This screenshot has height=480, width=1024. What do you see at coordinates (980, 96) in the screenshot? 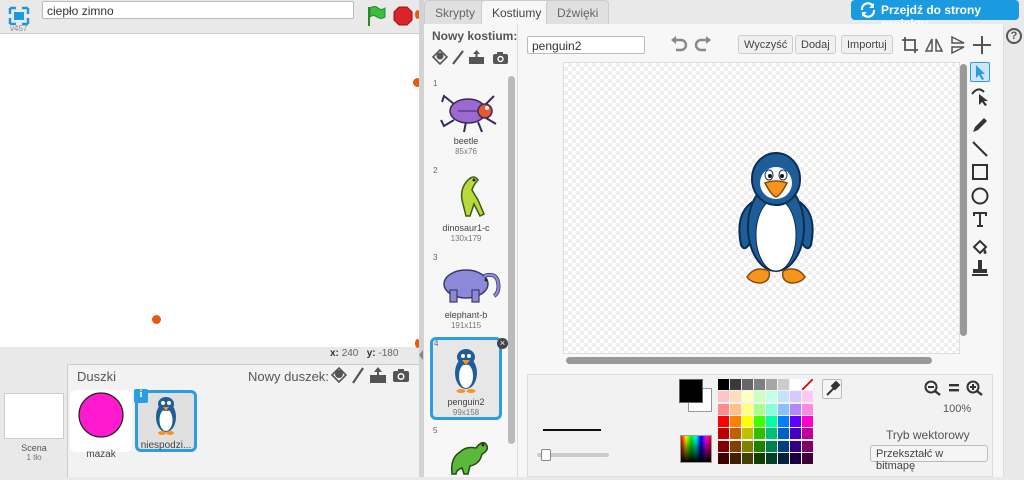
I see `reshape-tool-icon` at bounding box center [980, 96].